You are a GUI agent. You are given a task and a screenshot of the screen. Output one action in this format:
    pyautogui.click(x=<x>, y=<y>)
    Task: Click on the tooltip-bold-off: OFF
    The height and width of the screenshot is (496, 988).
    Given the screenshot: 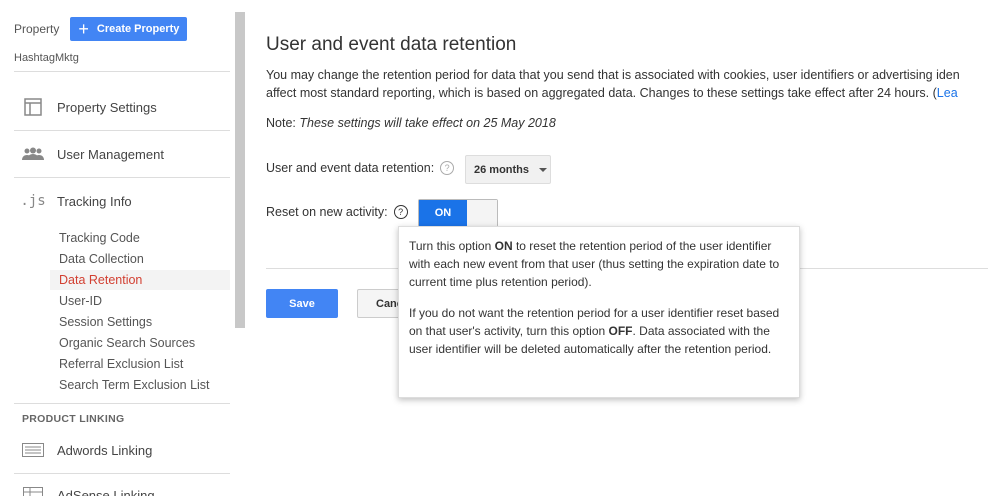 What is the action you would take?
    pyautogui.click(x=620, y=331)
    